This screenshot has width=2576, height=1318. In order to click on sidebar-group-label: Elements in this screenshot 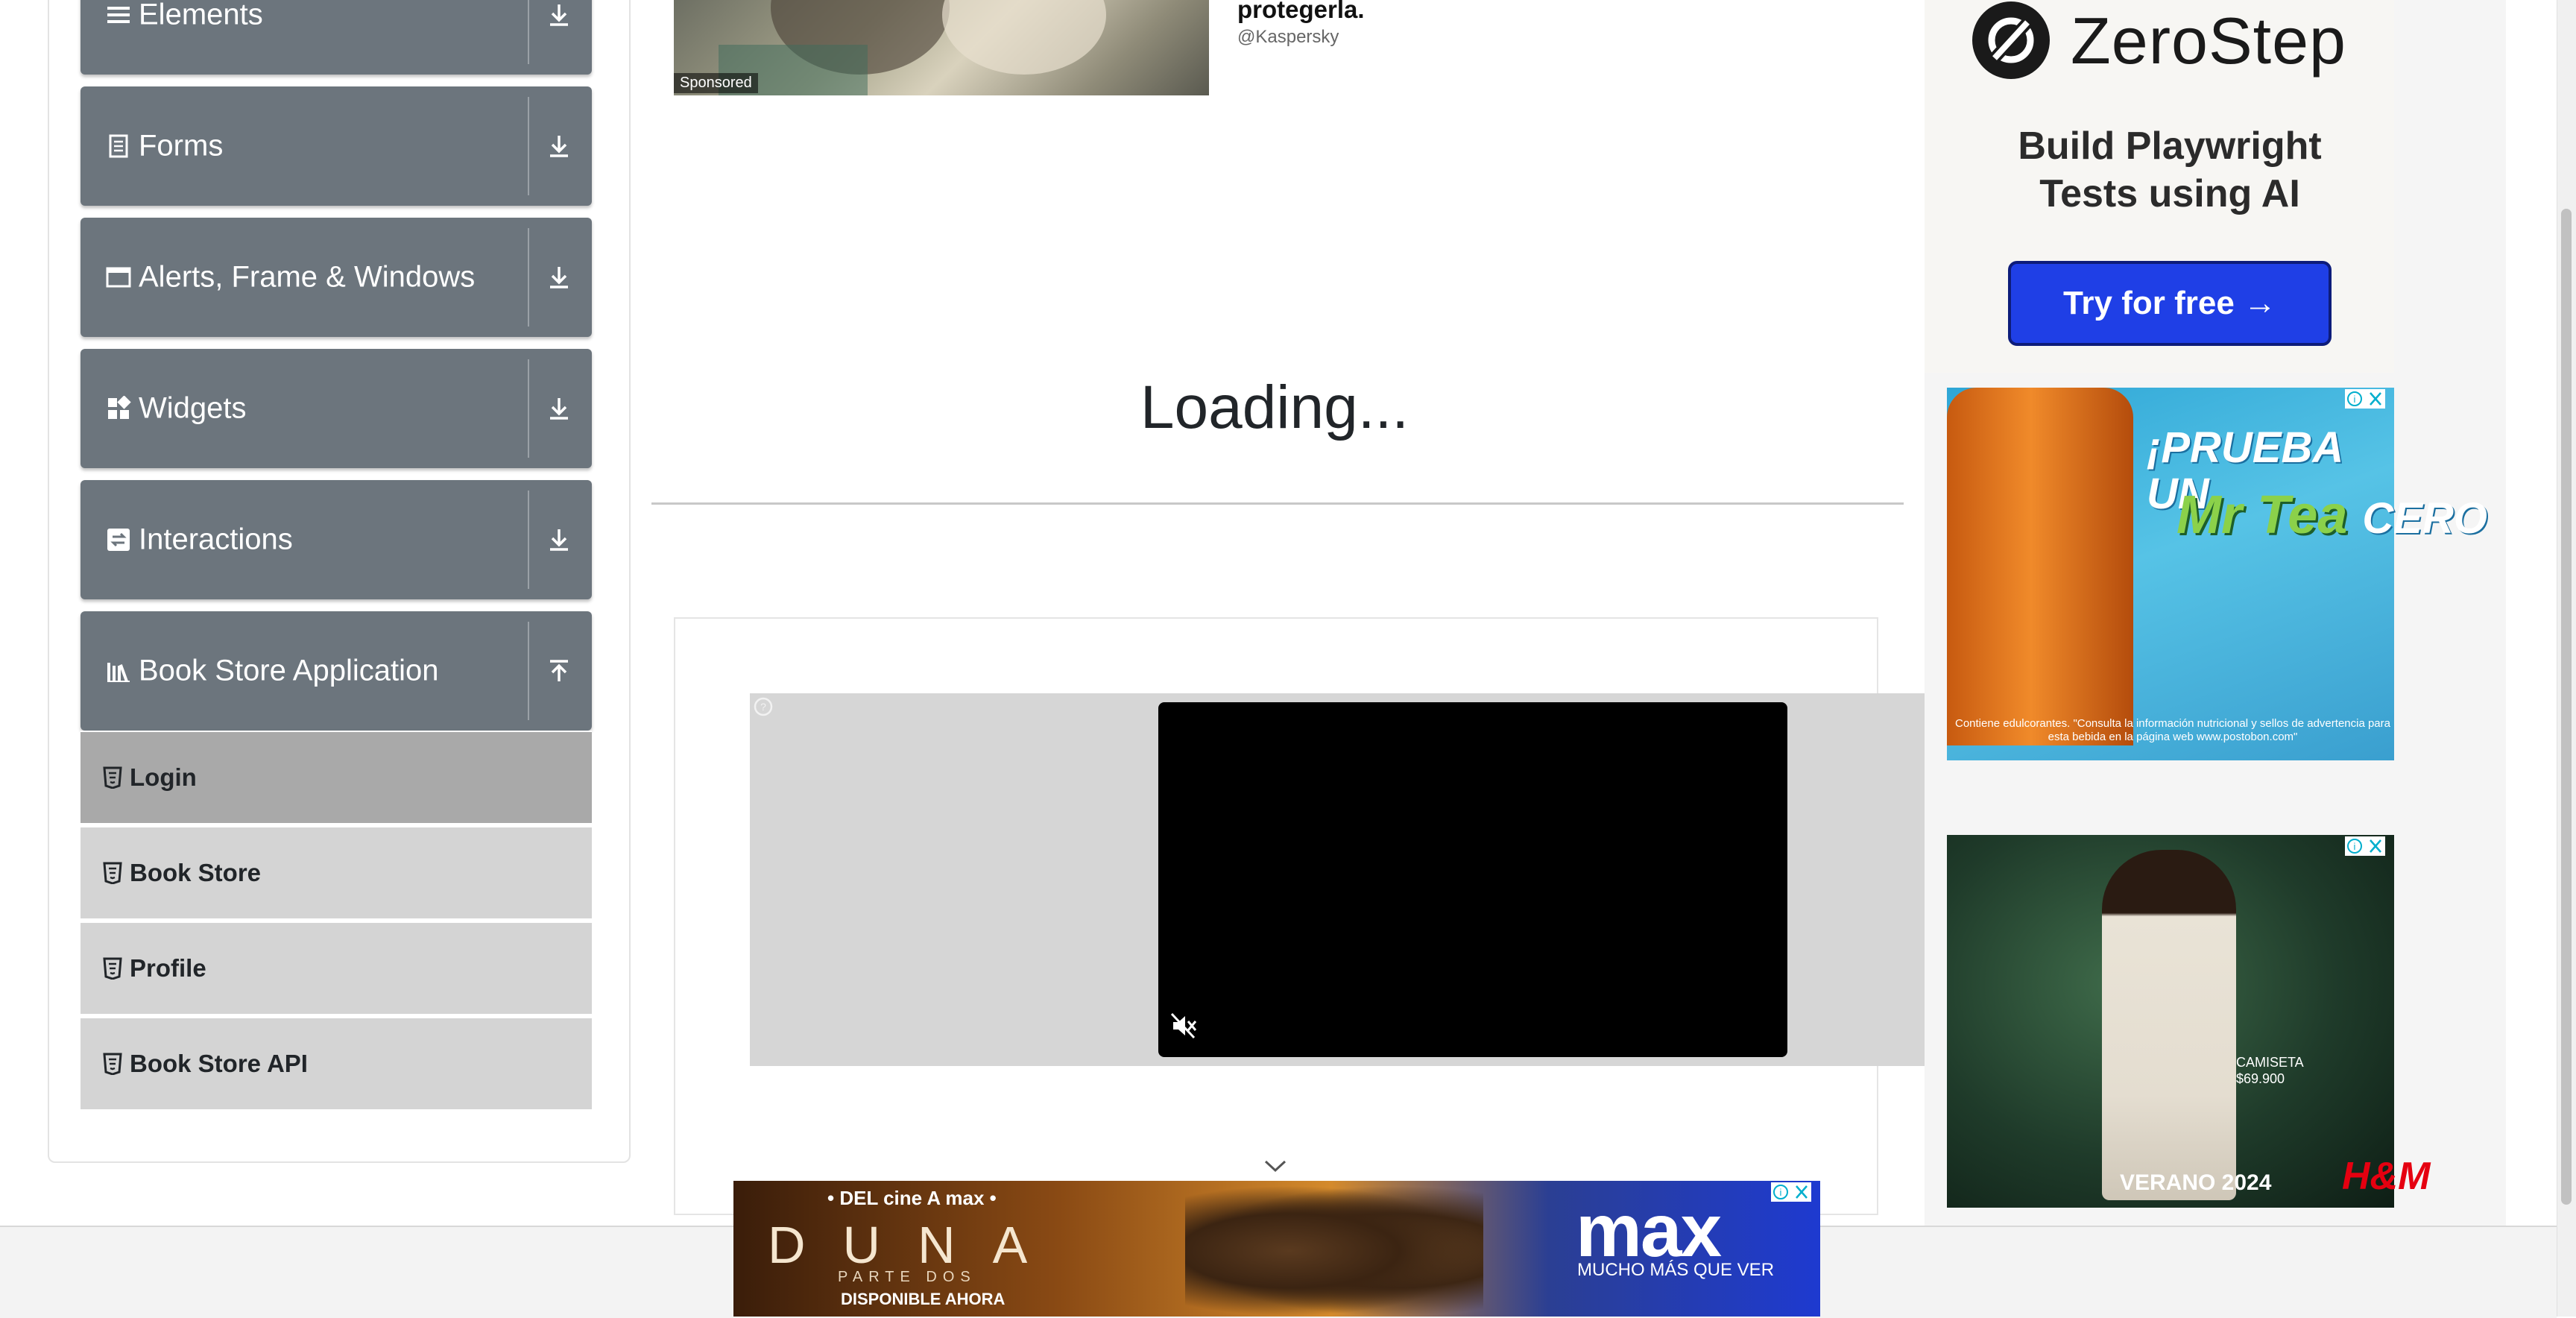, I will do `click(201, 15)`.